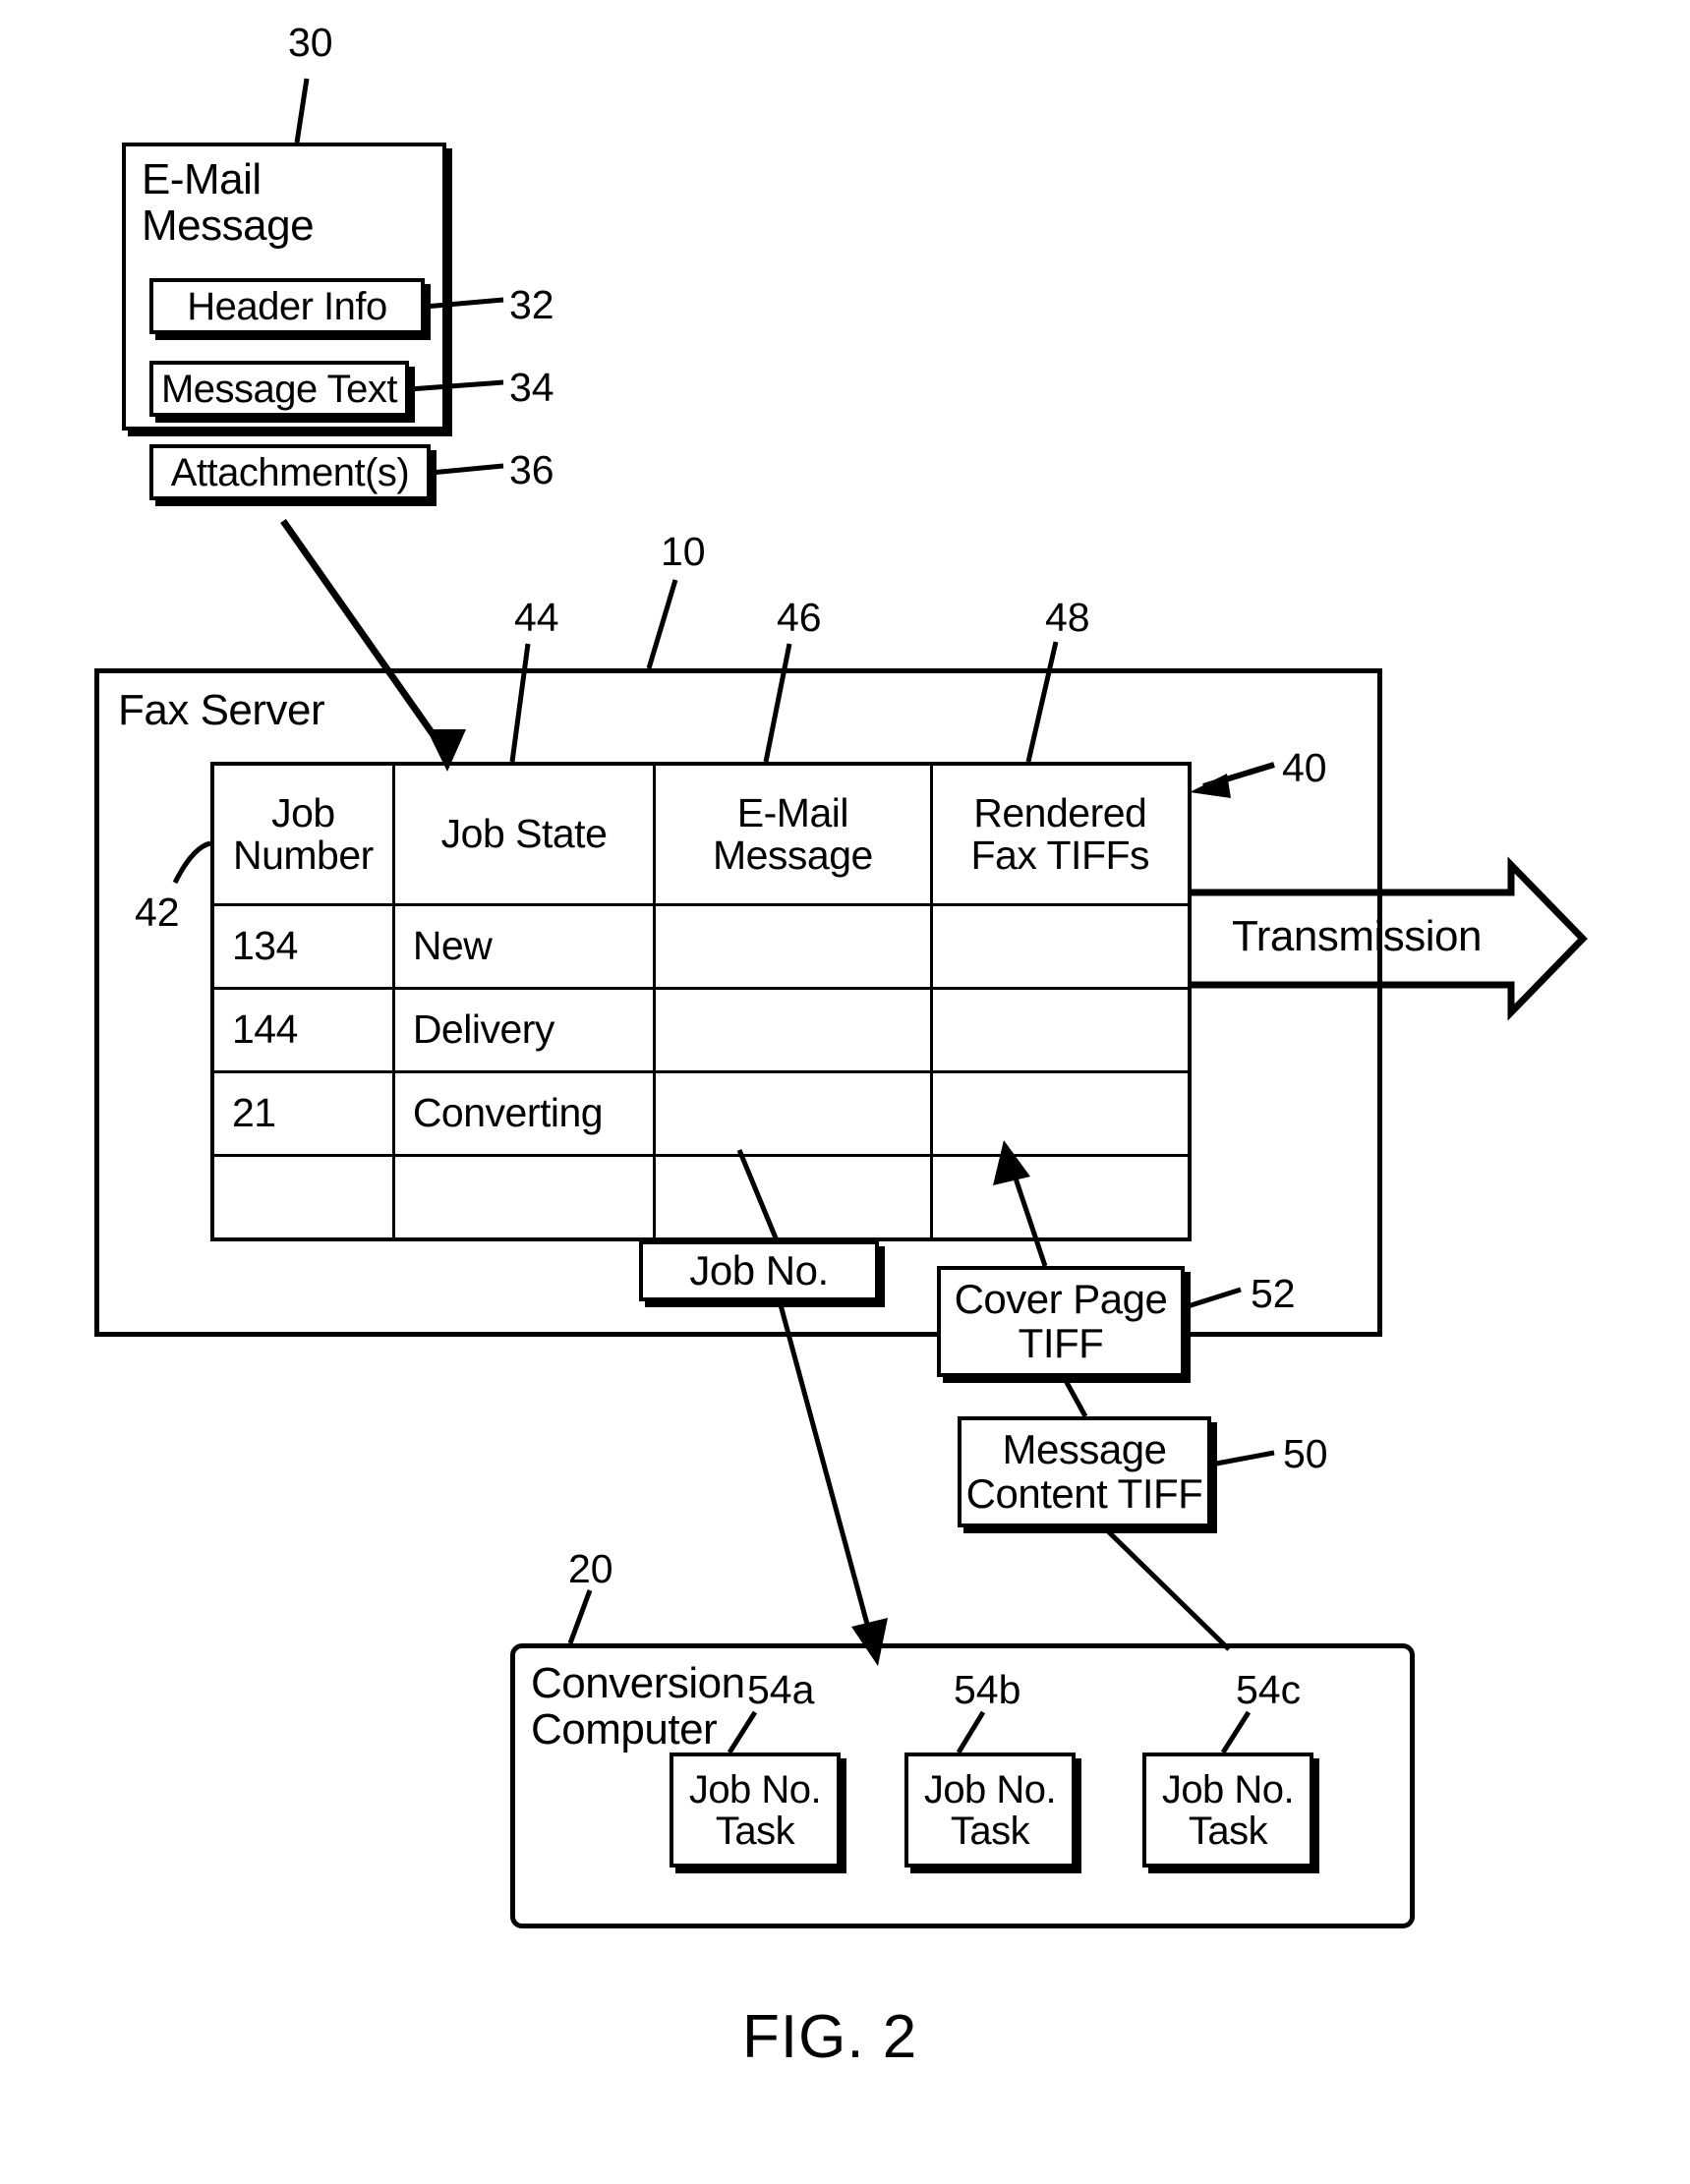 The width and height of the screenshot is (1690, 2184). I want to click on ref-54b: 54b, so click(988, 1689).